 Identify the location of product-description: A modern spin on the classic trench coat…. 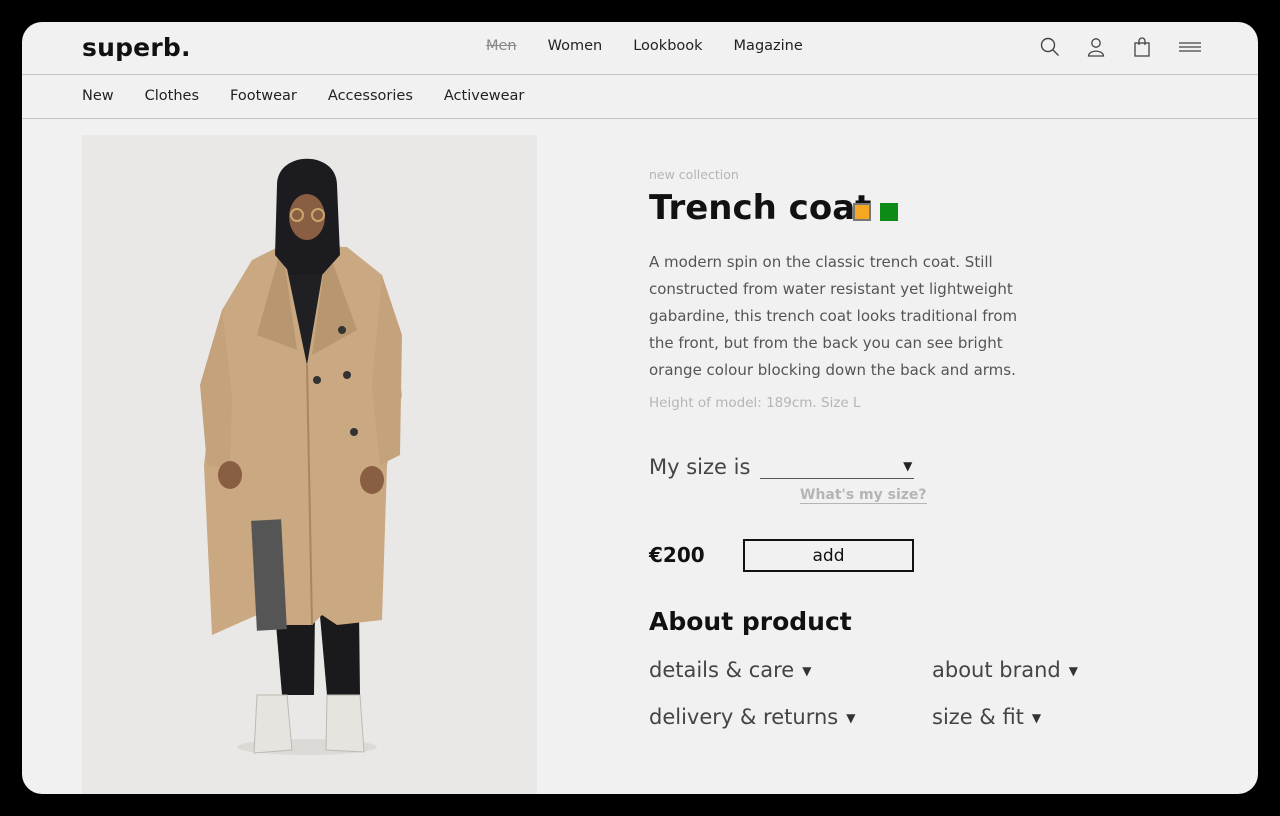
(833, 316).